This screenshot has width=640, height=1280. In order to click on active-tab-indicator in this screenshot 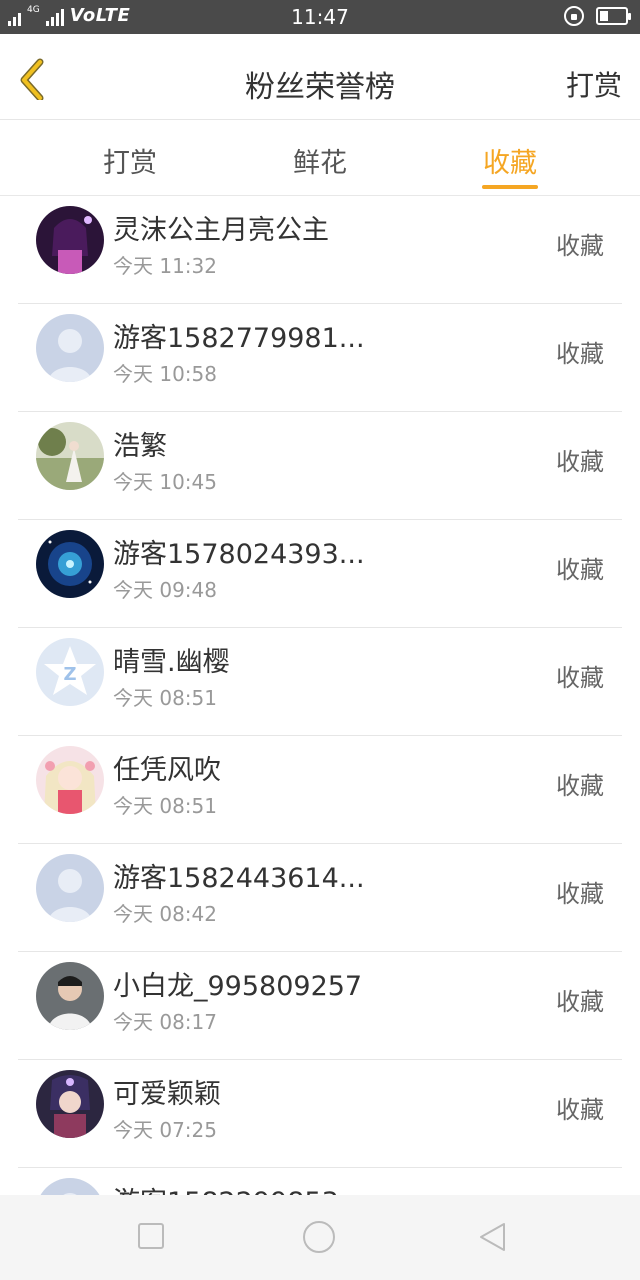, I will do `click(510, 187)`.